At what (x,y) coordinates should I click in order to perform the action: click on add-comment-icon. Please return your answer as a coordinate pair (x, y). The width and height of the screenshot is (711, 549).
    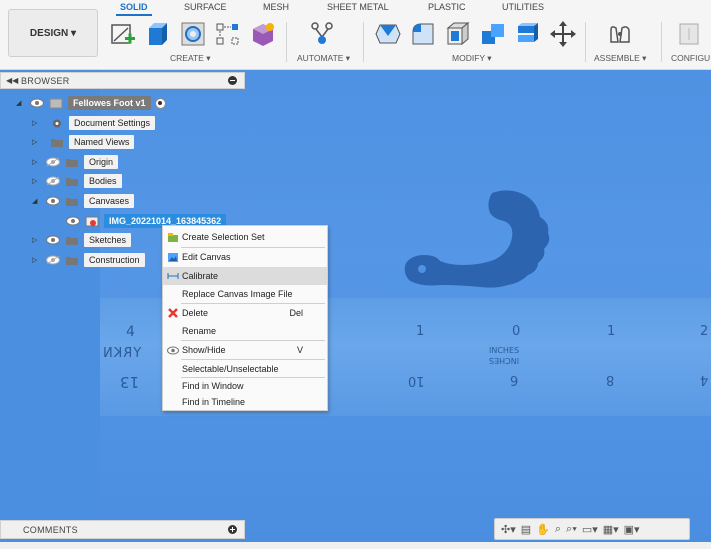
    Looking at the image, I should click on (232, 529).